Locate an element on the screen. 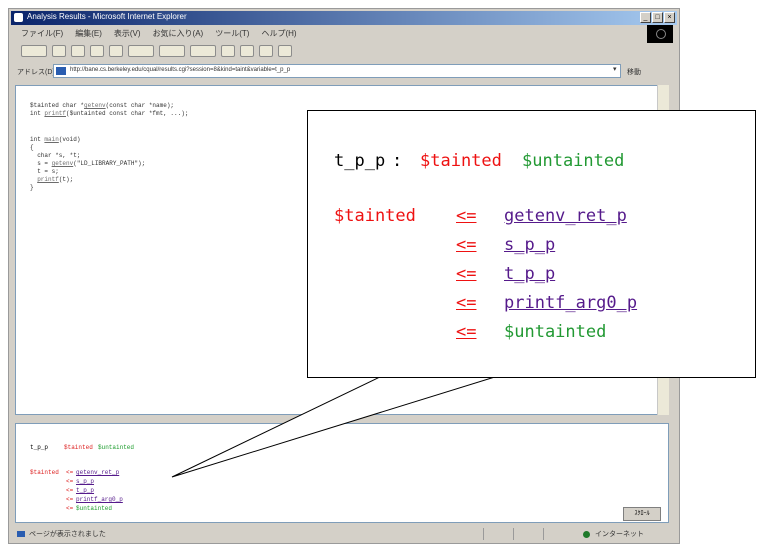 The width and height of the screenshot is (760, 554). callout-untainted-end: $untainted is located at coordinates (555, 332).